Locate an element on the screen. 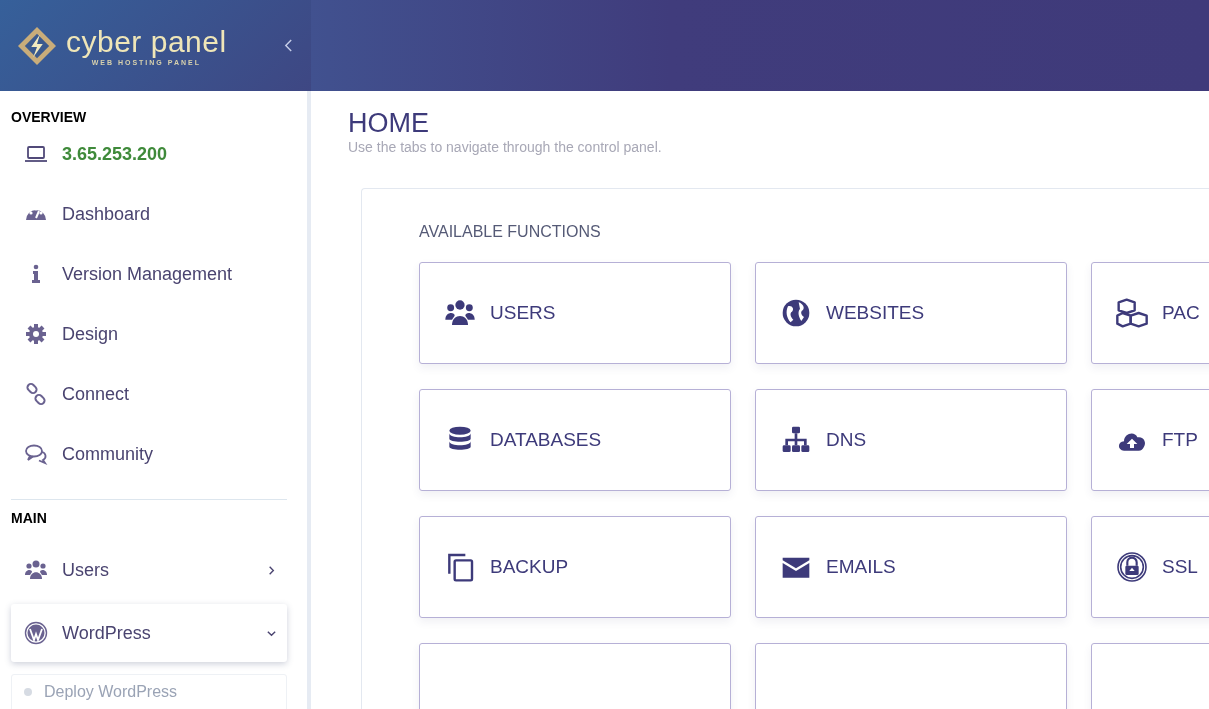 This screenshot has height=709, width=1209. section-heading: OVERVIEW is located at coordinates (49, 117).